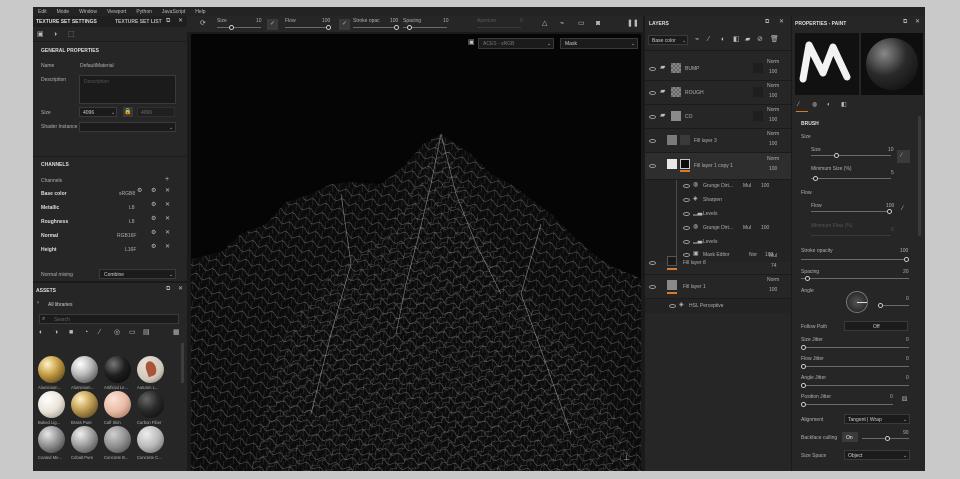  Describe the element at coordinates (328, 27) in the screenshot. I see `flow-slider-handle` at that location.